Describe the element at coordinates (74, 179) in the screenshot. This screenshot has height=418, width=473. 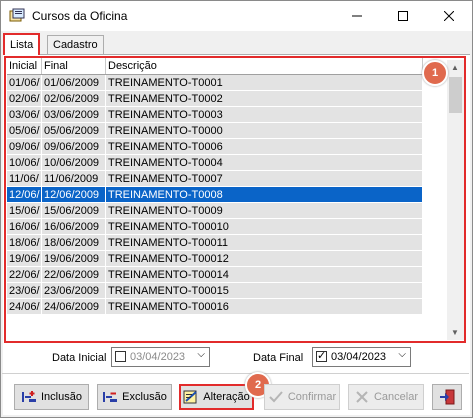
I see `table-cell: 11/06/2009` at that location.